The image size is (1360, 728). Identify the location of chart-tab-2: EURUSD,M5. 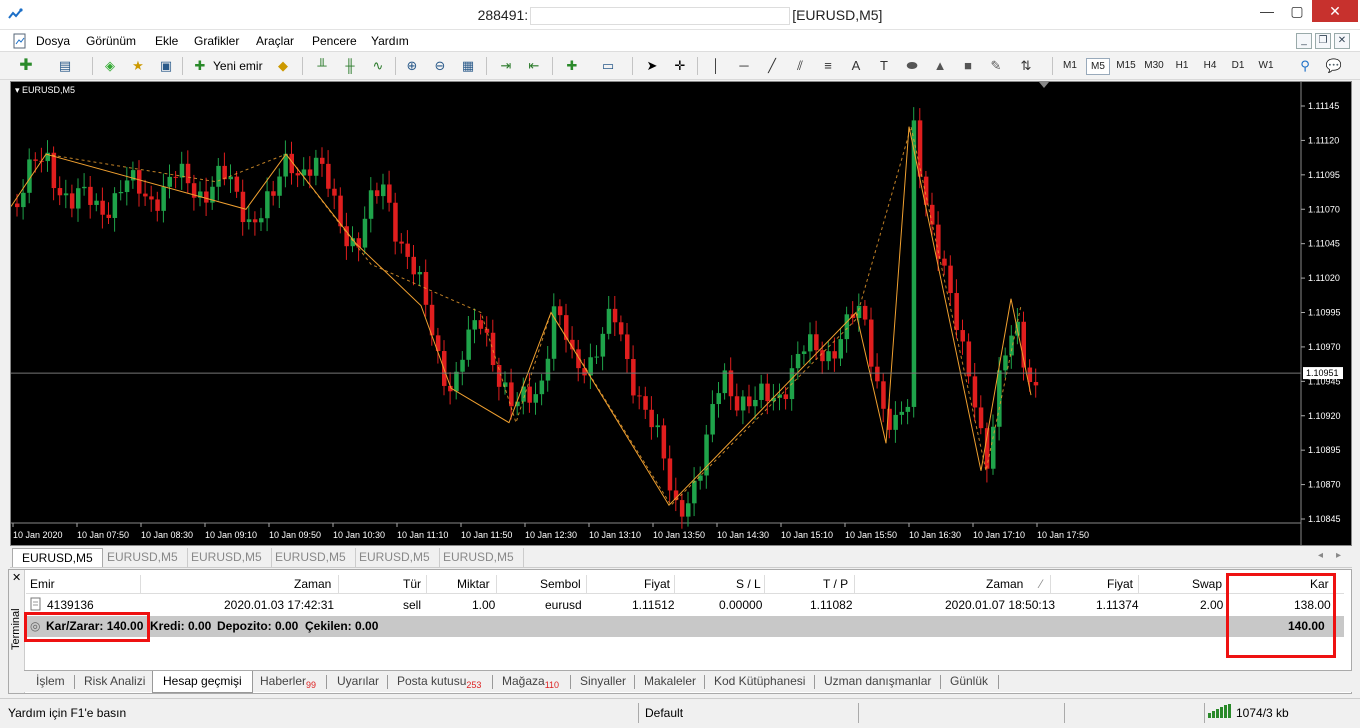
(143, 557).